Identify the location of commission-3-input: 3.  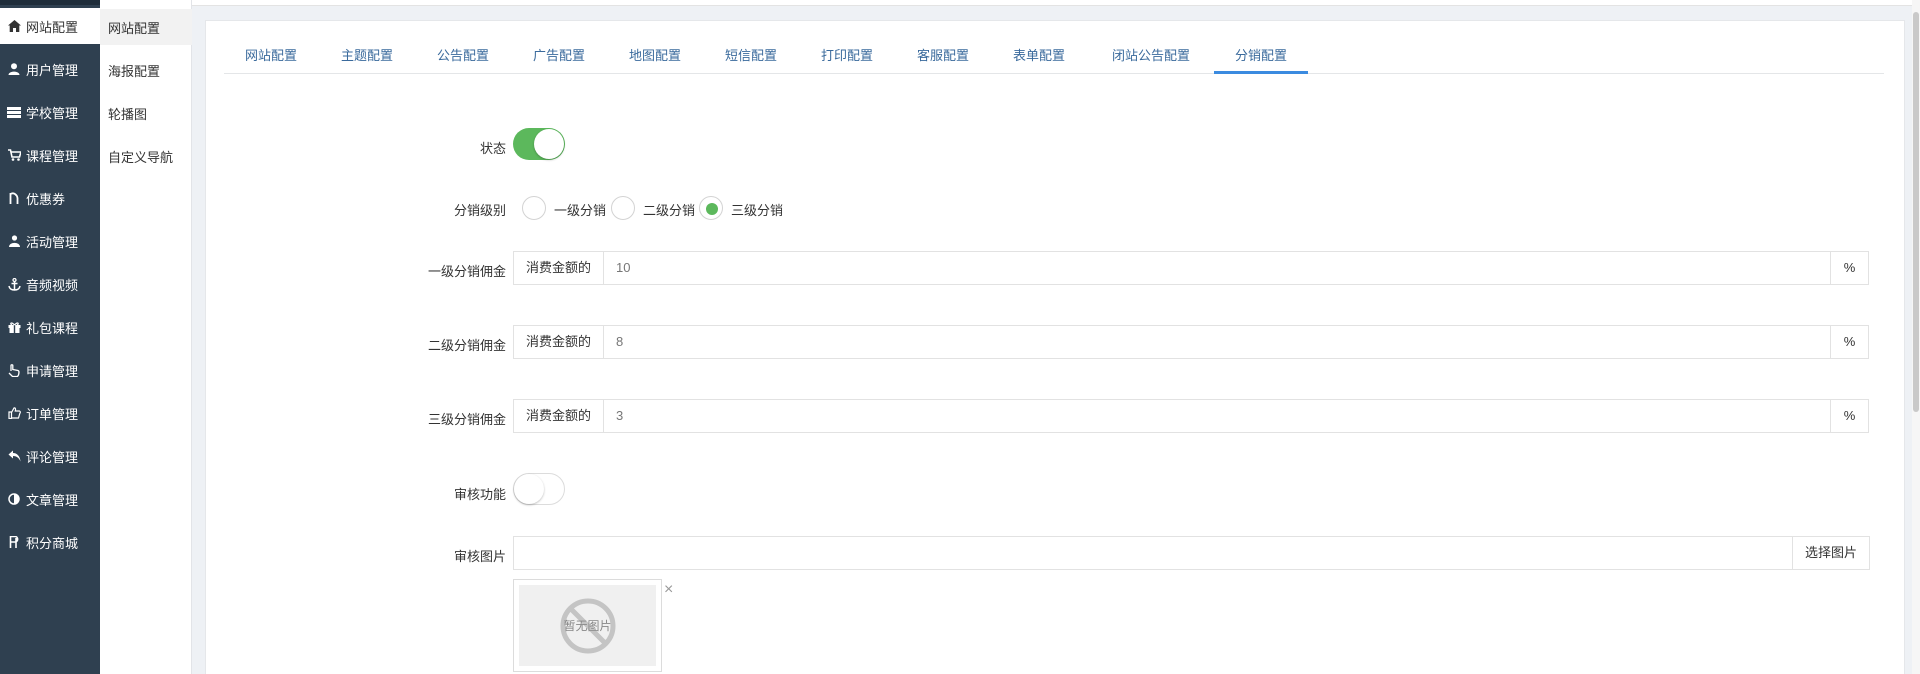
(1217, 416).